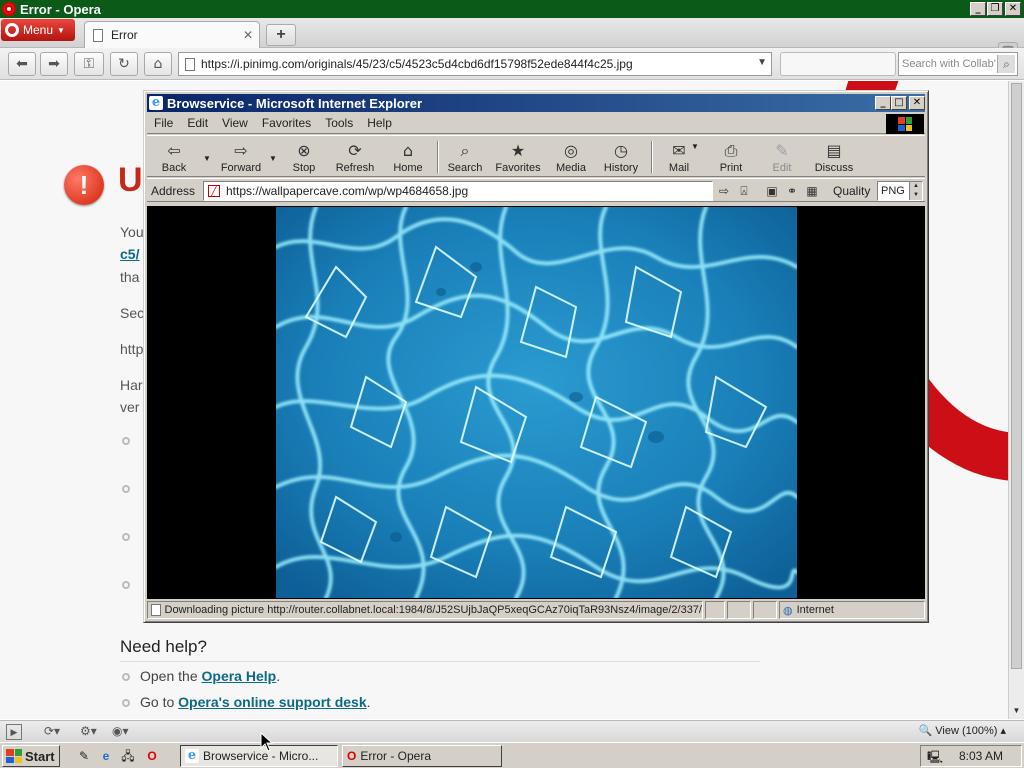 Image resolution: width=1024 pixels, height=769 pixels. What do you see at coordinates (38, 30) in the screenshot?
I see `opera-menu-button: Menu ▼` at bounding box center [38, 30].